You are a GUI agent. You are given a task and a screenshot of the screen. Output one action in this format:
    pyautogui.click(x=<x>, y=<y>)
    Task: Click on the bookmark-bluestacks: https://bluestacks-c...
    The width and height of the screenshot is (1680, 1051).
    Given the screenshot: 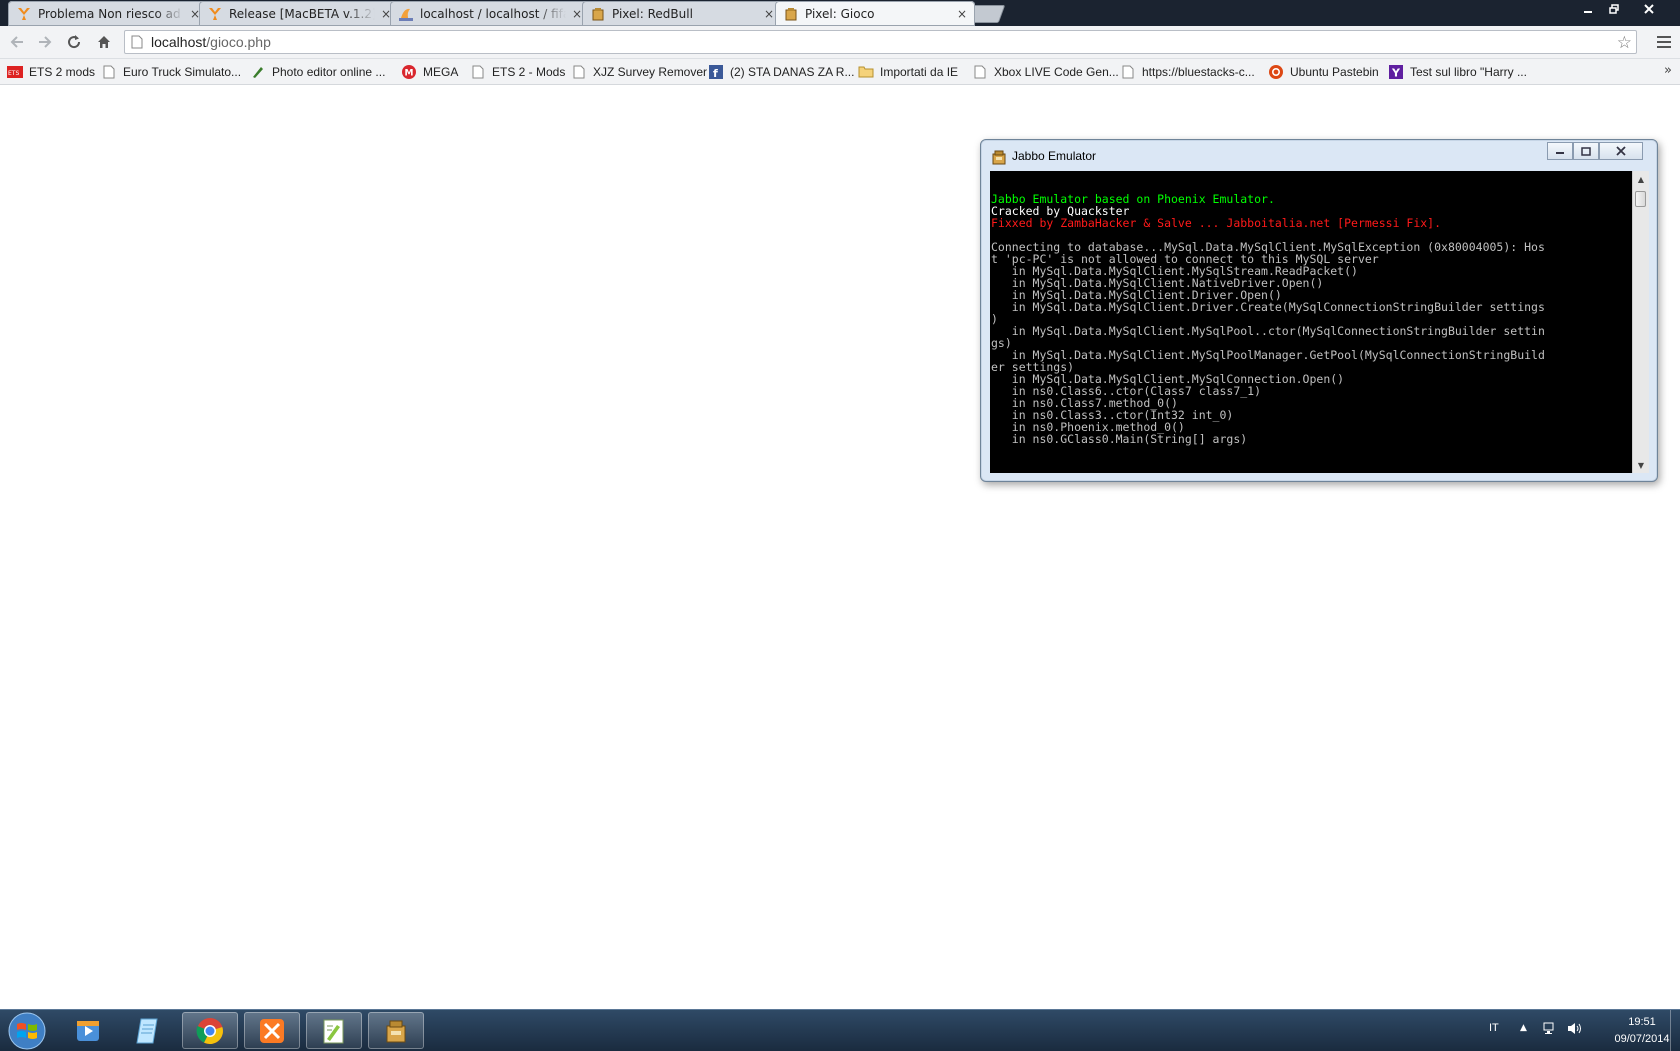 What is the action you would take?
    pyautogui.click(x=1187, y=71)
    